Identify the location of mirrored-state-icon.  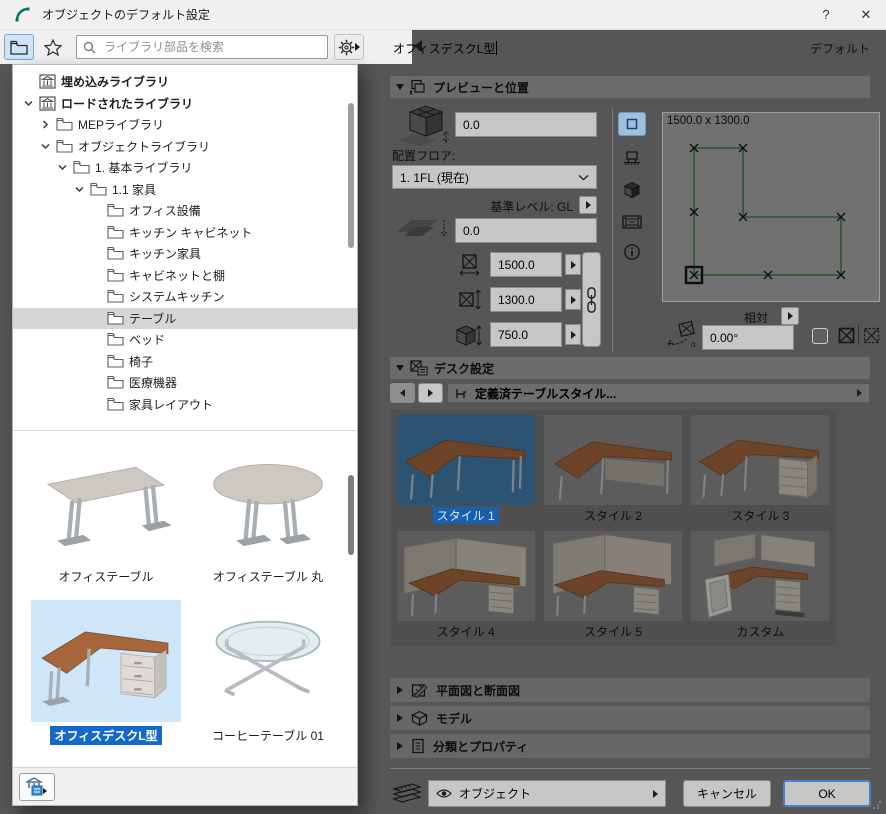
(846, 335).